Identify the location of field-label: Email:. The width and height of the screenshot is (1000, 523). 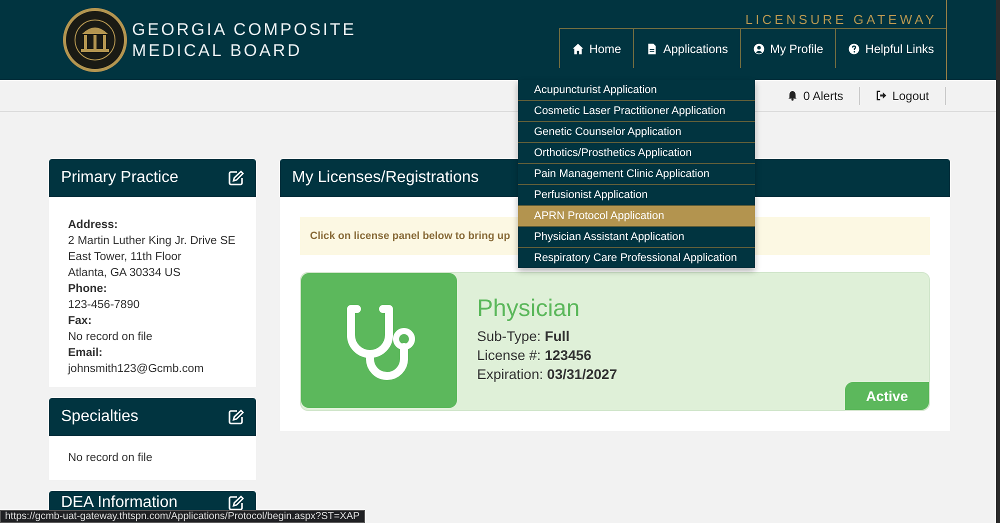
(86, 353).